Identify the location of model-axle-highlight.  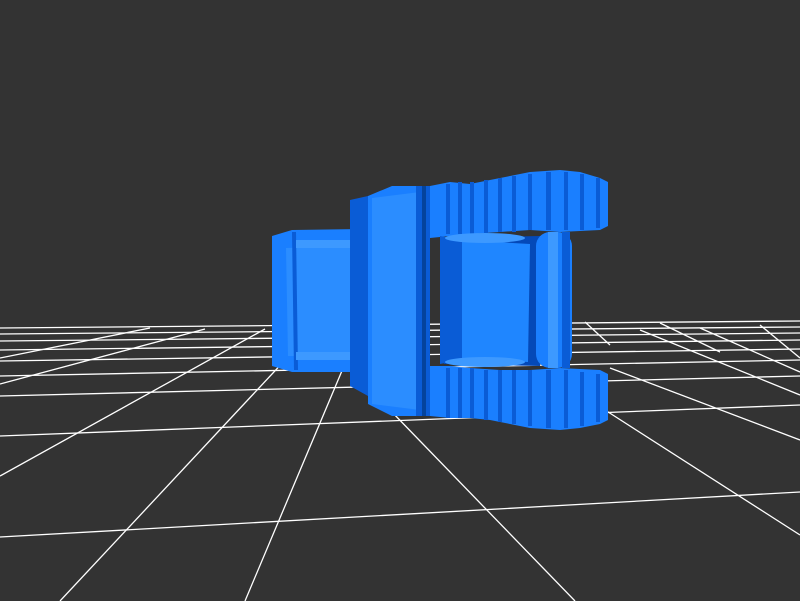
(553, 300).